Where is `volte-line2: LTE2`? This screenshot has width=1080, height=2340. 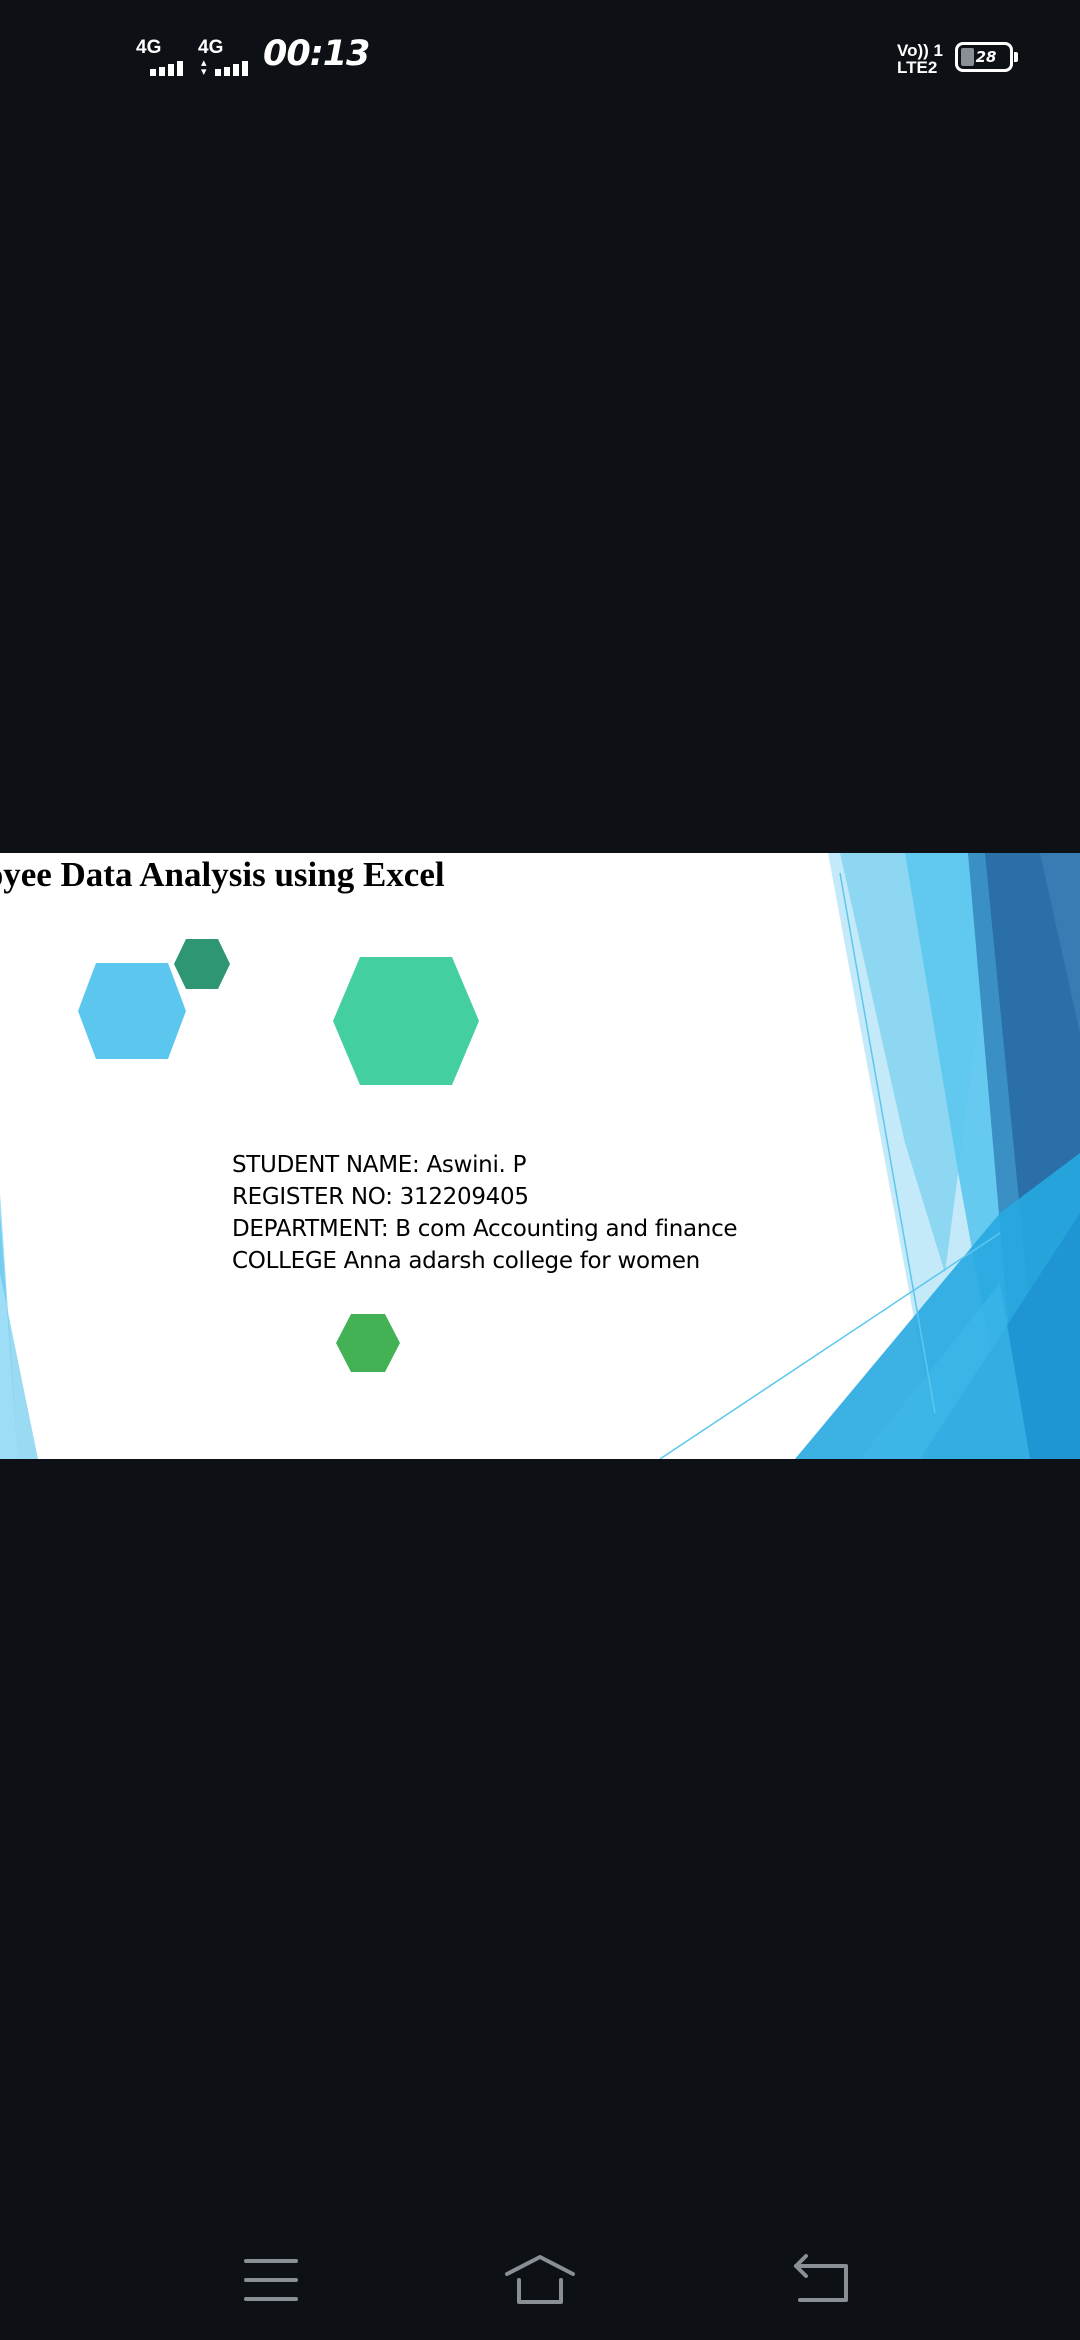 volte-line2: LTE2 is located at coordinates (917, 67).